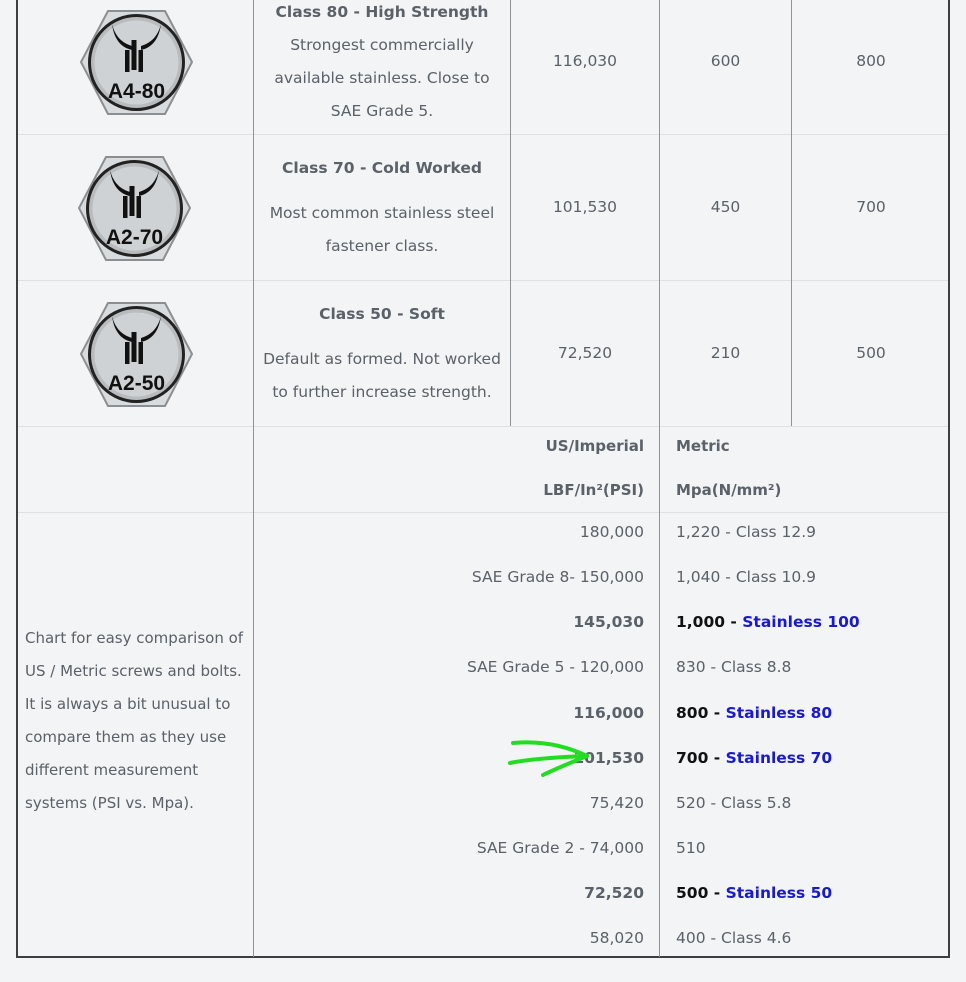 Image resolution: width=966 pixels, height=982 pixels. What do you see at coordinates (691, 848) in the screenshot?
I see `mpa-cell: 510` at bounding box center [691, 848].